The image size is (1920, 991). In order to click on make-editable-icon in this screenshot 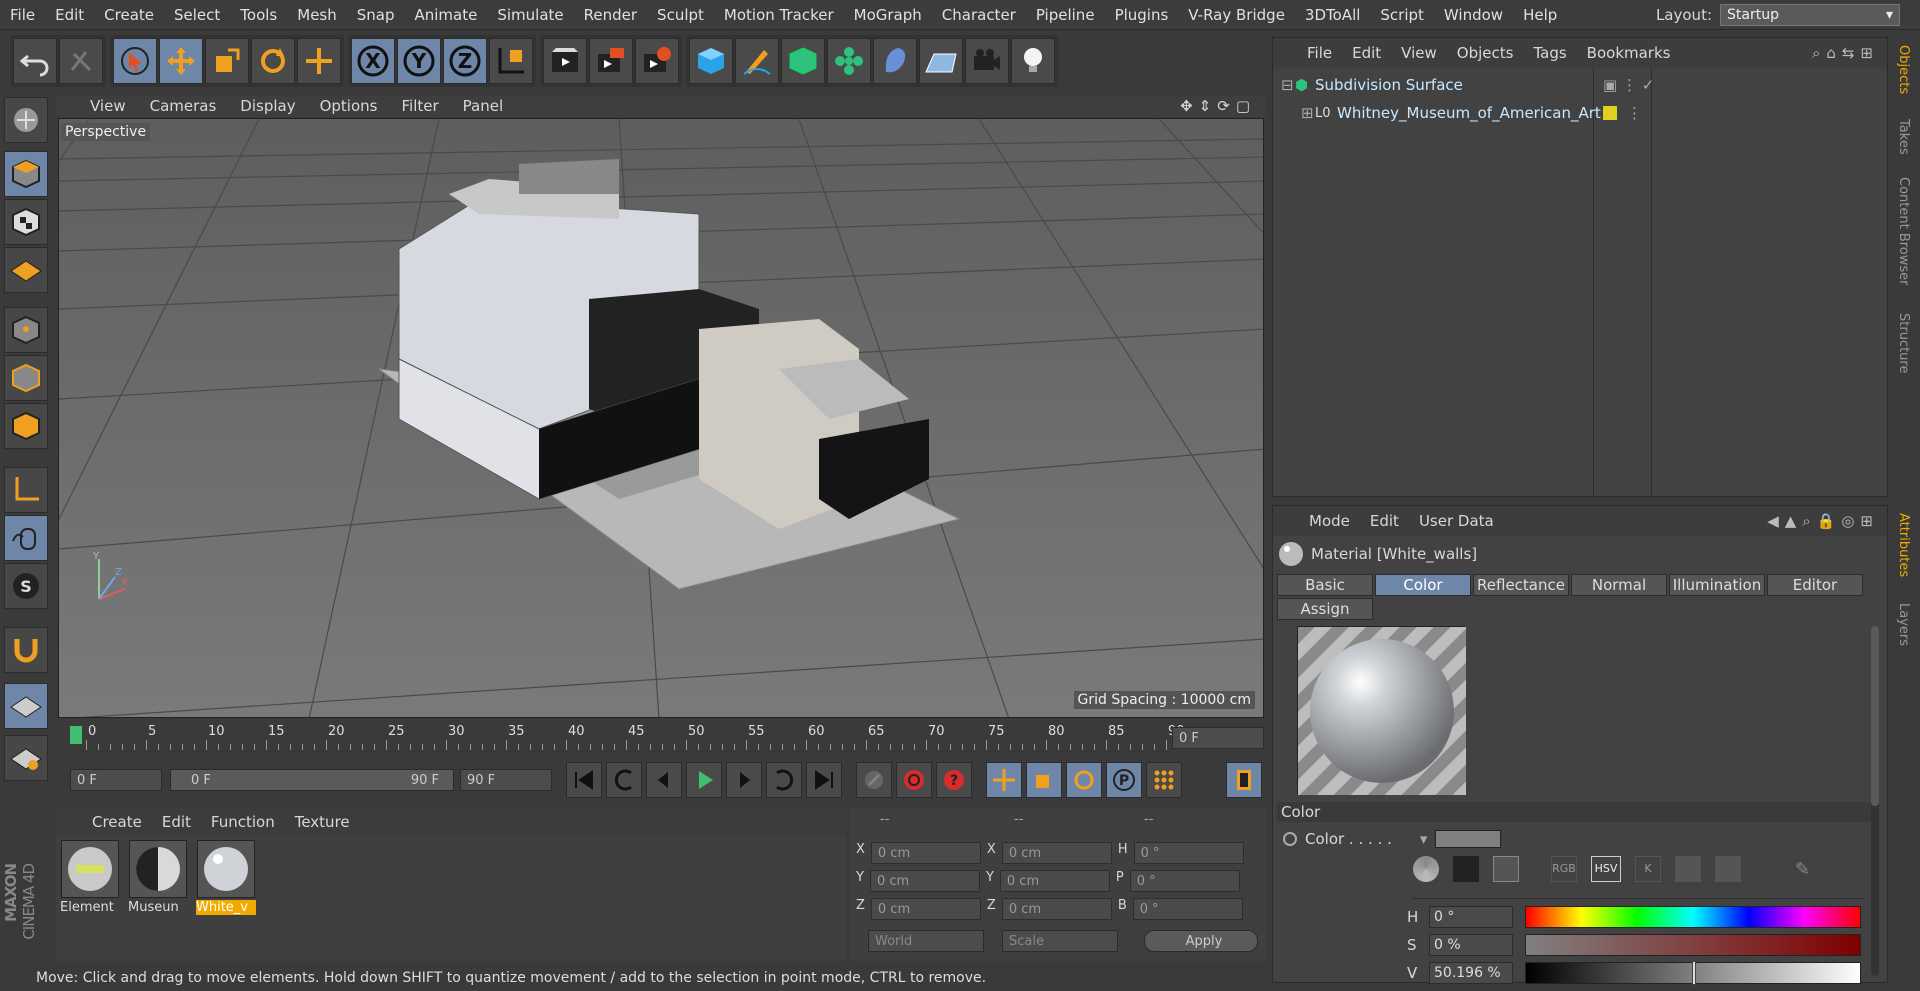, I will do `click(26, 120)`.